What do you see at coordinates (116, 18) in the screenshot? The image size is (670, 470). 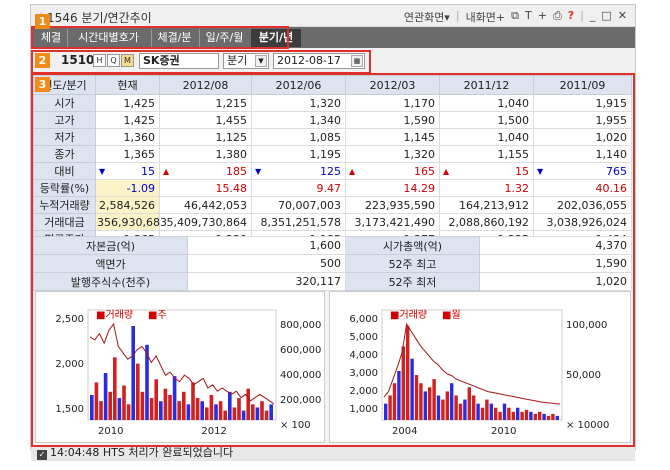 I see `screen-title: 분기/연간추이` at bounding box center [116, 18].